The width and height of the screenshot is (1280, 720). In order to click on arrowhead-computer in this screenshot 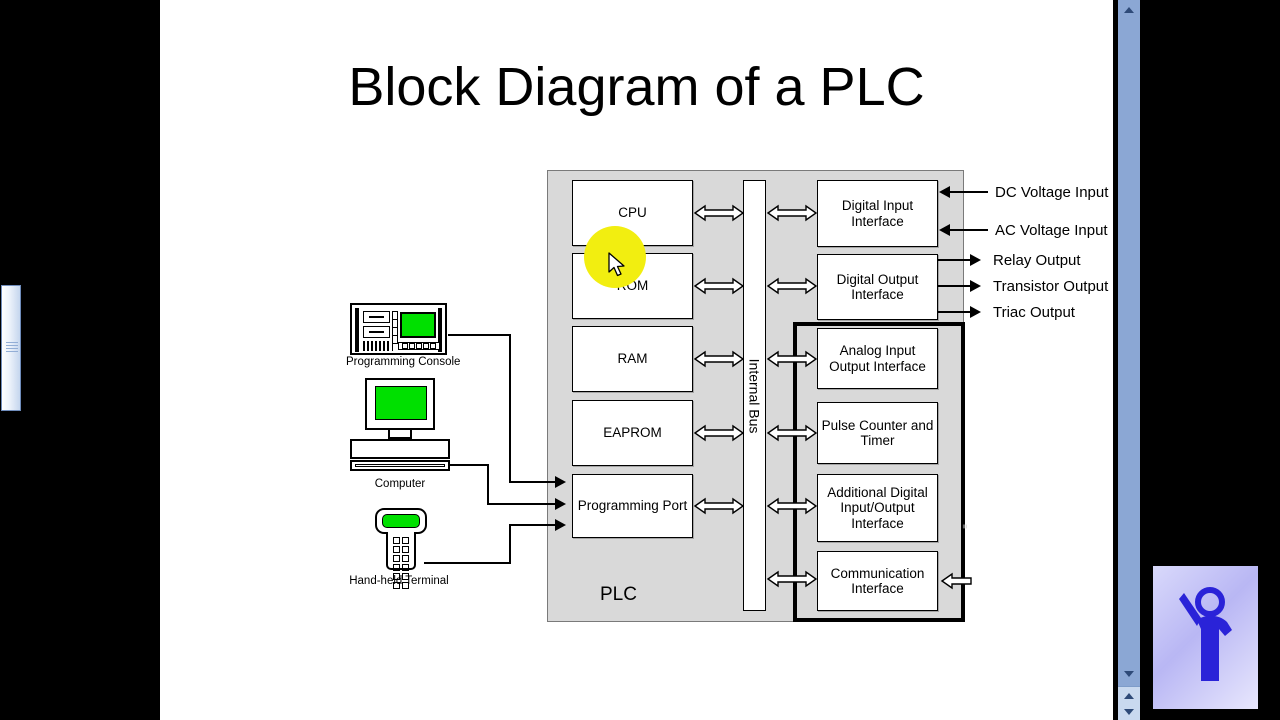, I will do `click(560, 504)`.